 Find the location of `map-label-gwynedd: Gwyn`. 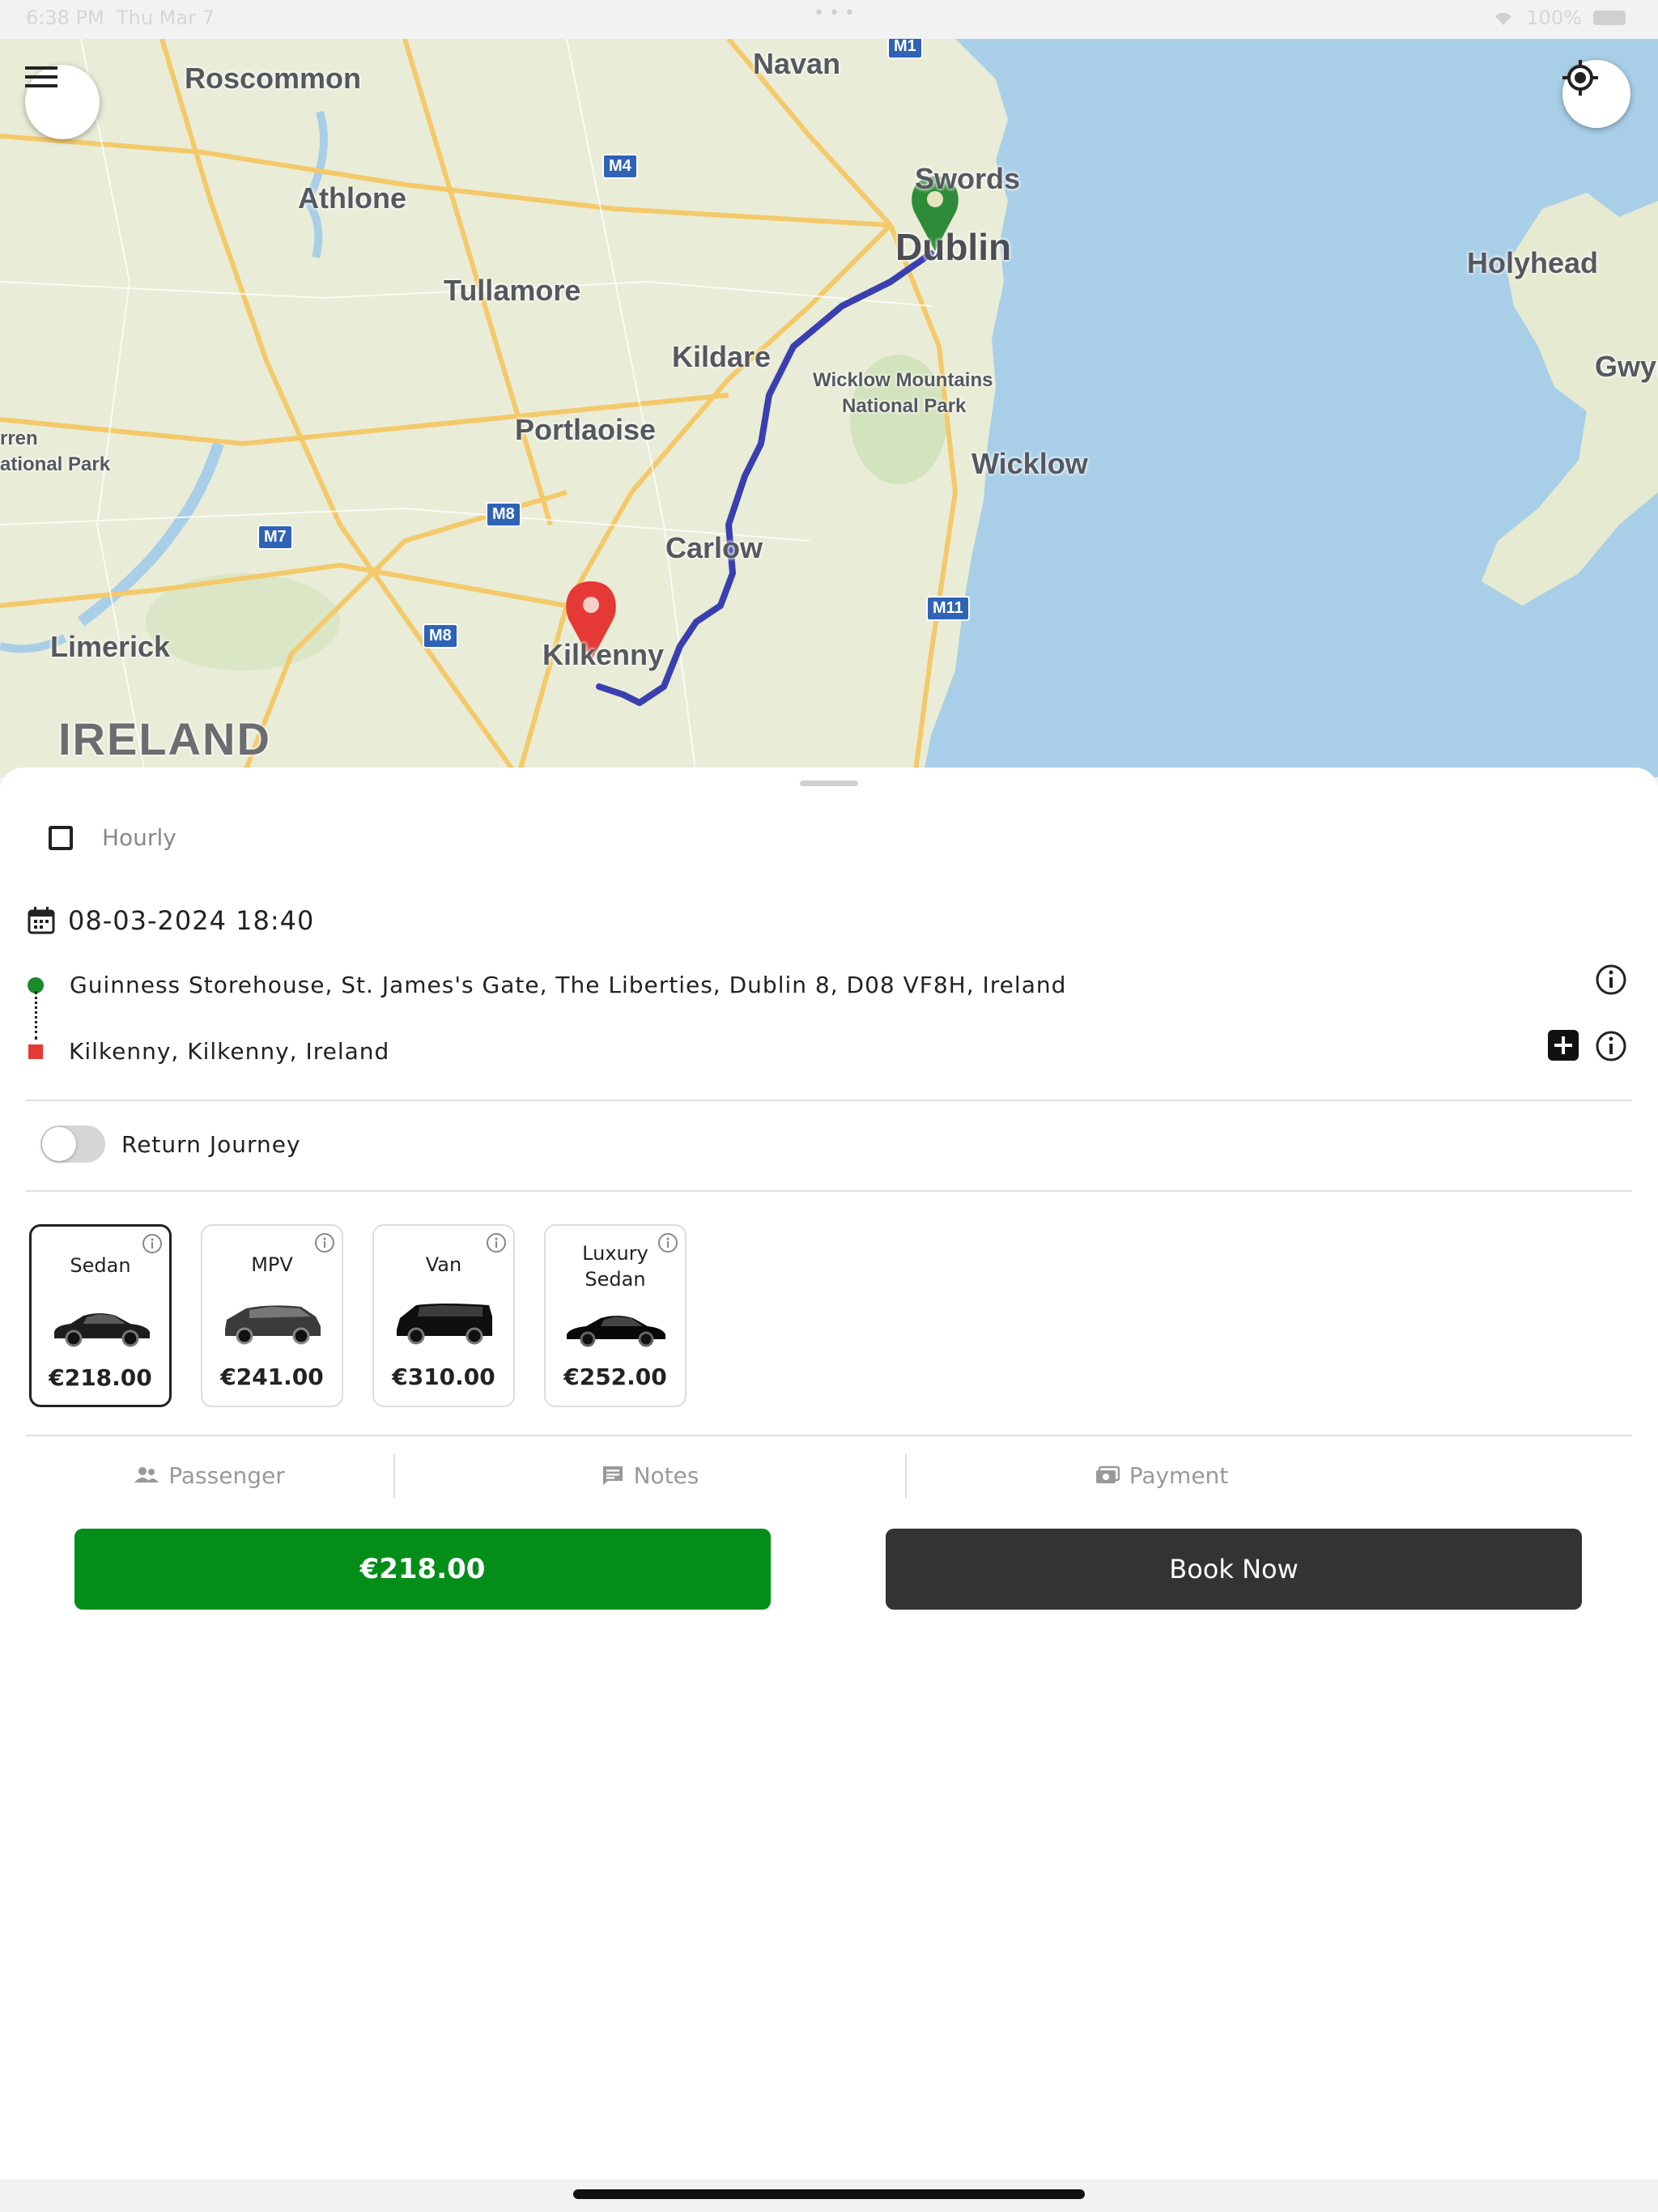

map-label-gwynedd: Gwyn is located at coordinates (1626, 366).